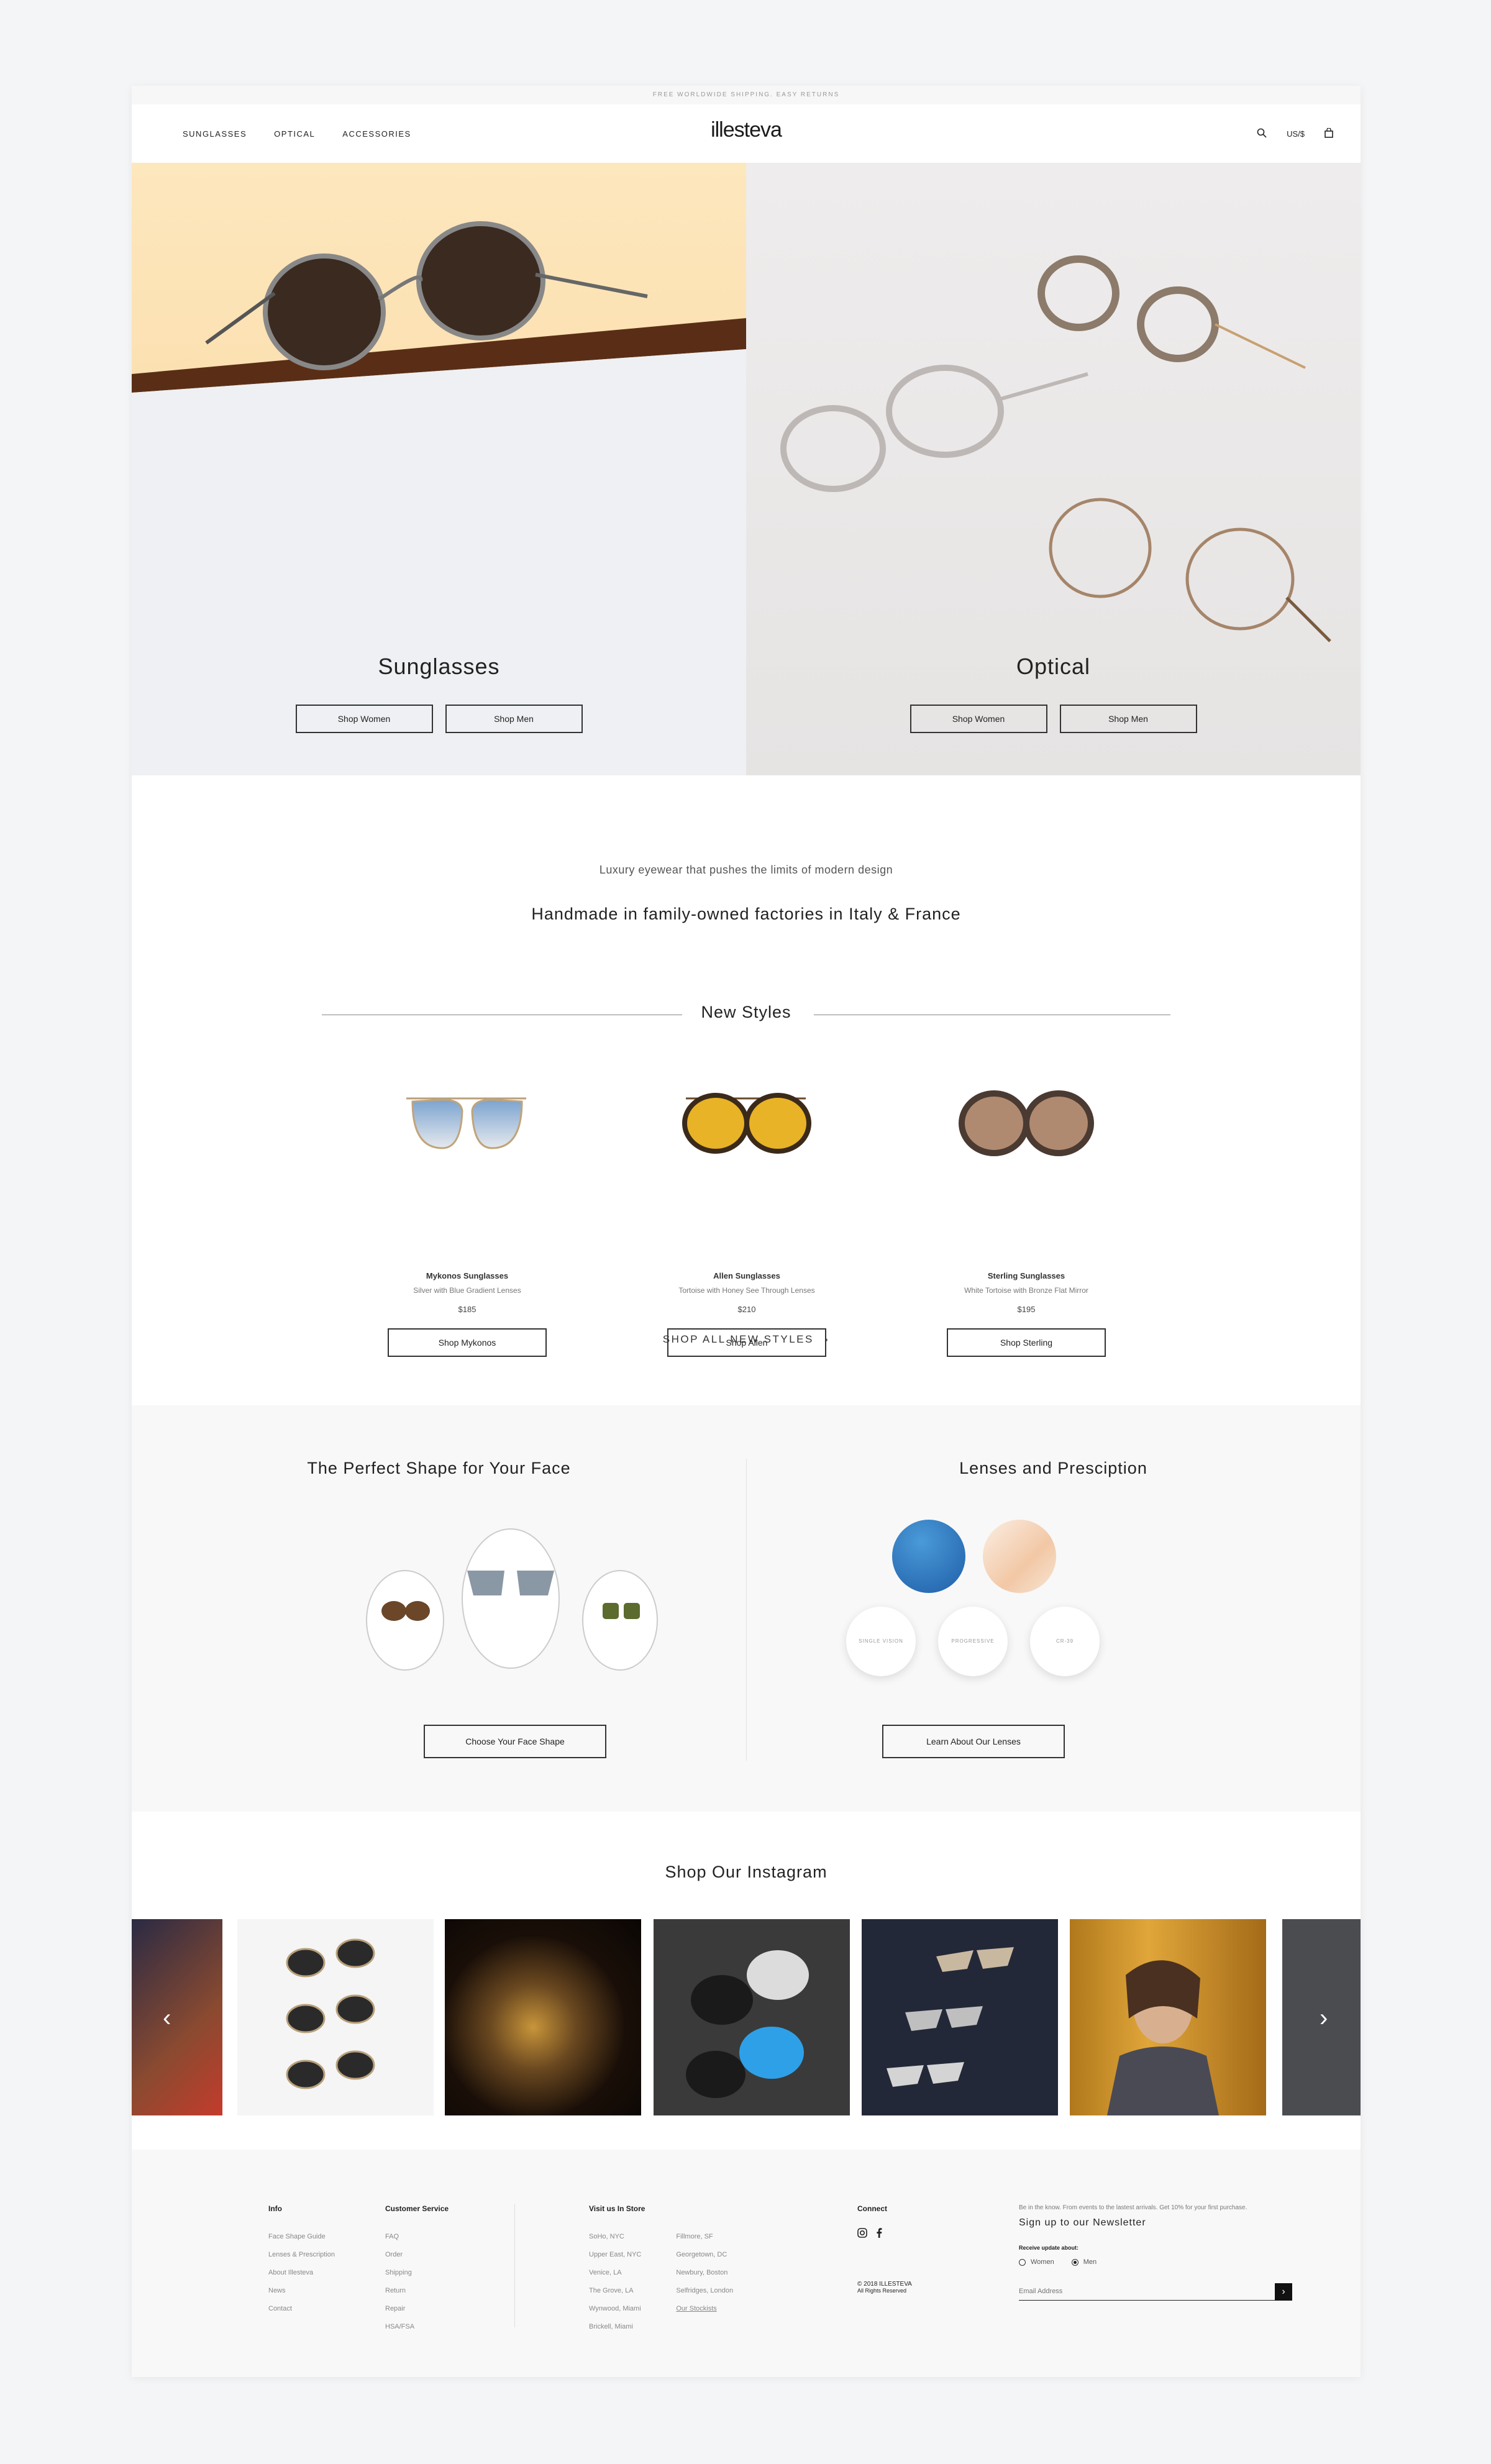  I want to click on lens-rose-swatch, so click(1019, 1556).